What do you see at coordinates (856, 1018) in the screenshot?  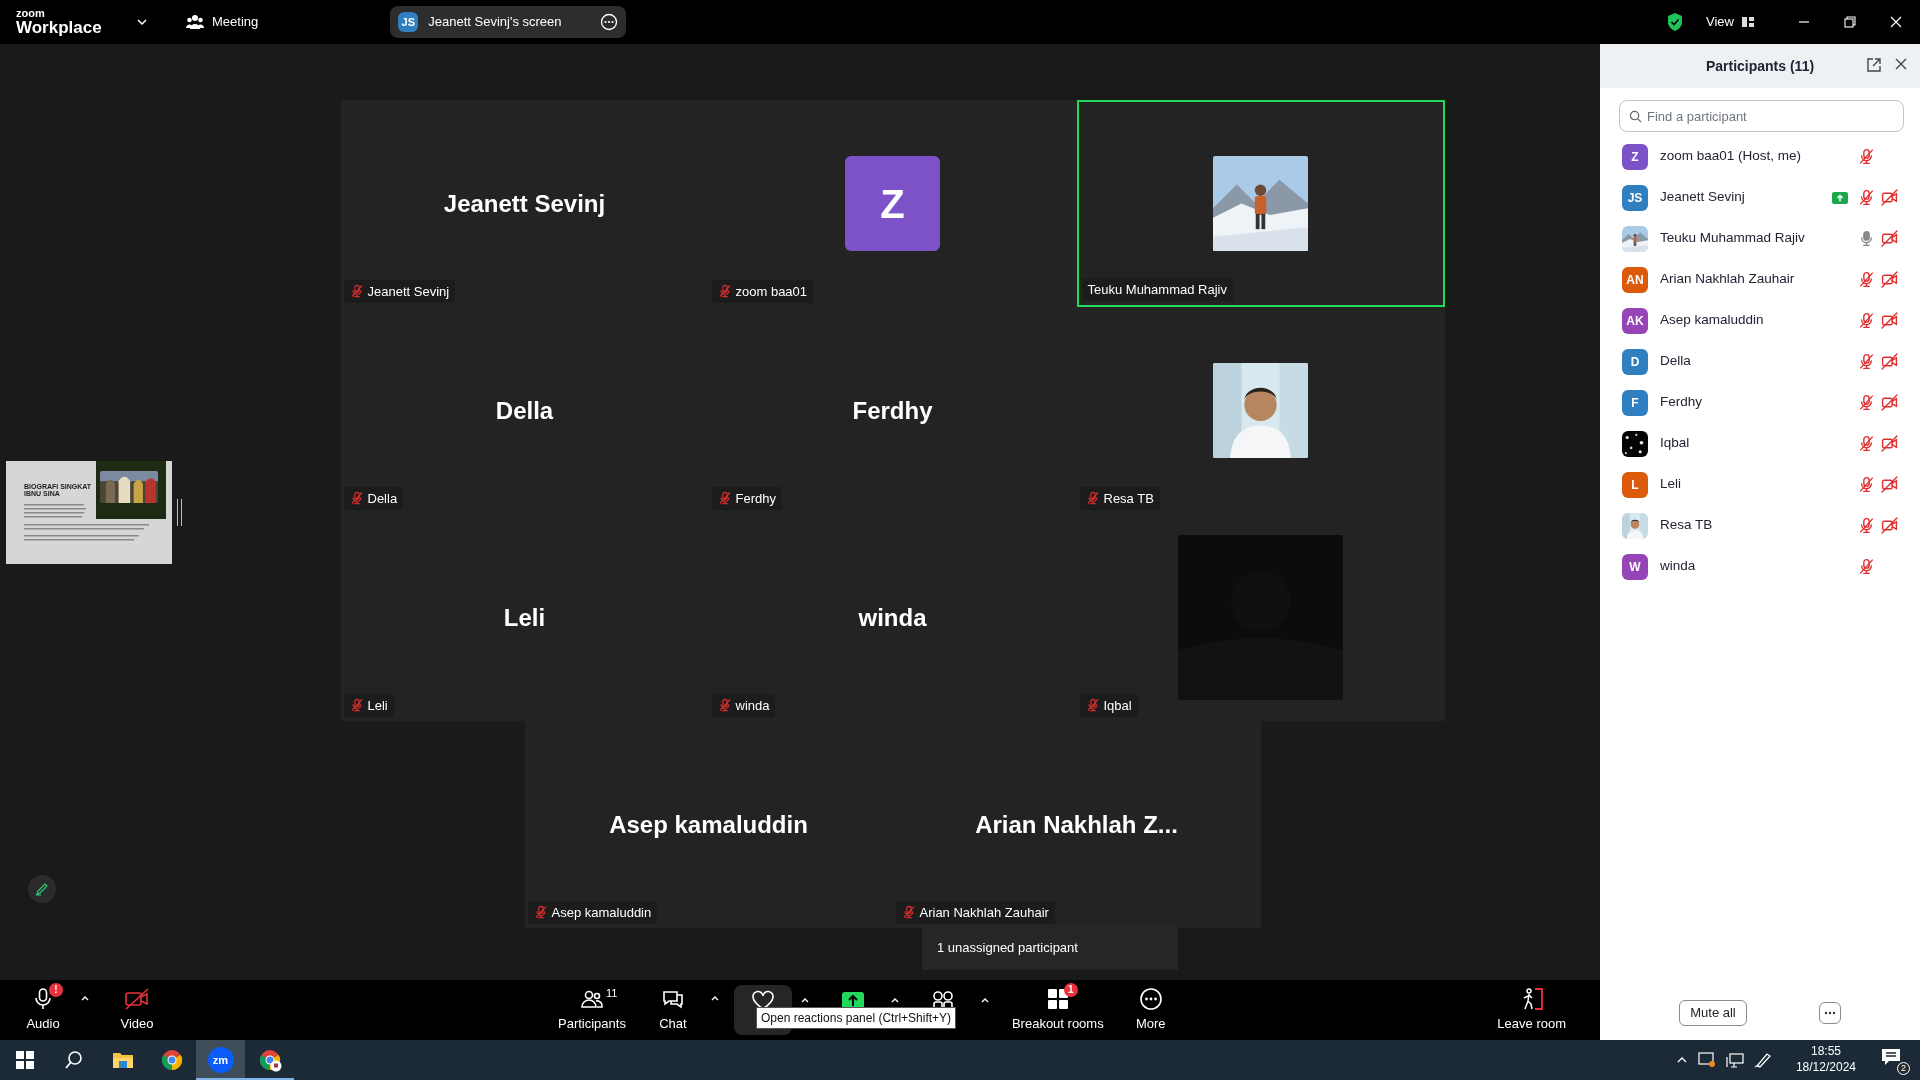 I see `tooltip: Open reactions panel (Ctrl+Shift+Y)` at bounding box center [856, 1018].